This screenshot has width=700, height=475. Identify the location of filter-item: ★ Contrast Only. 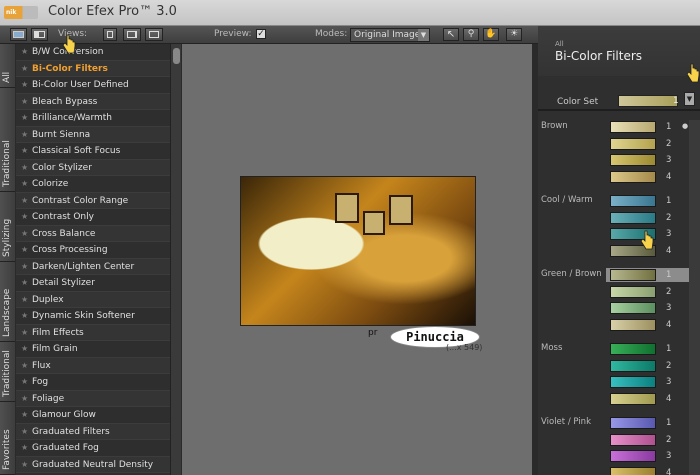
(93, 217).